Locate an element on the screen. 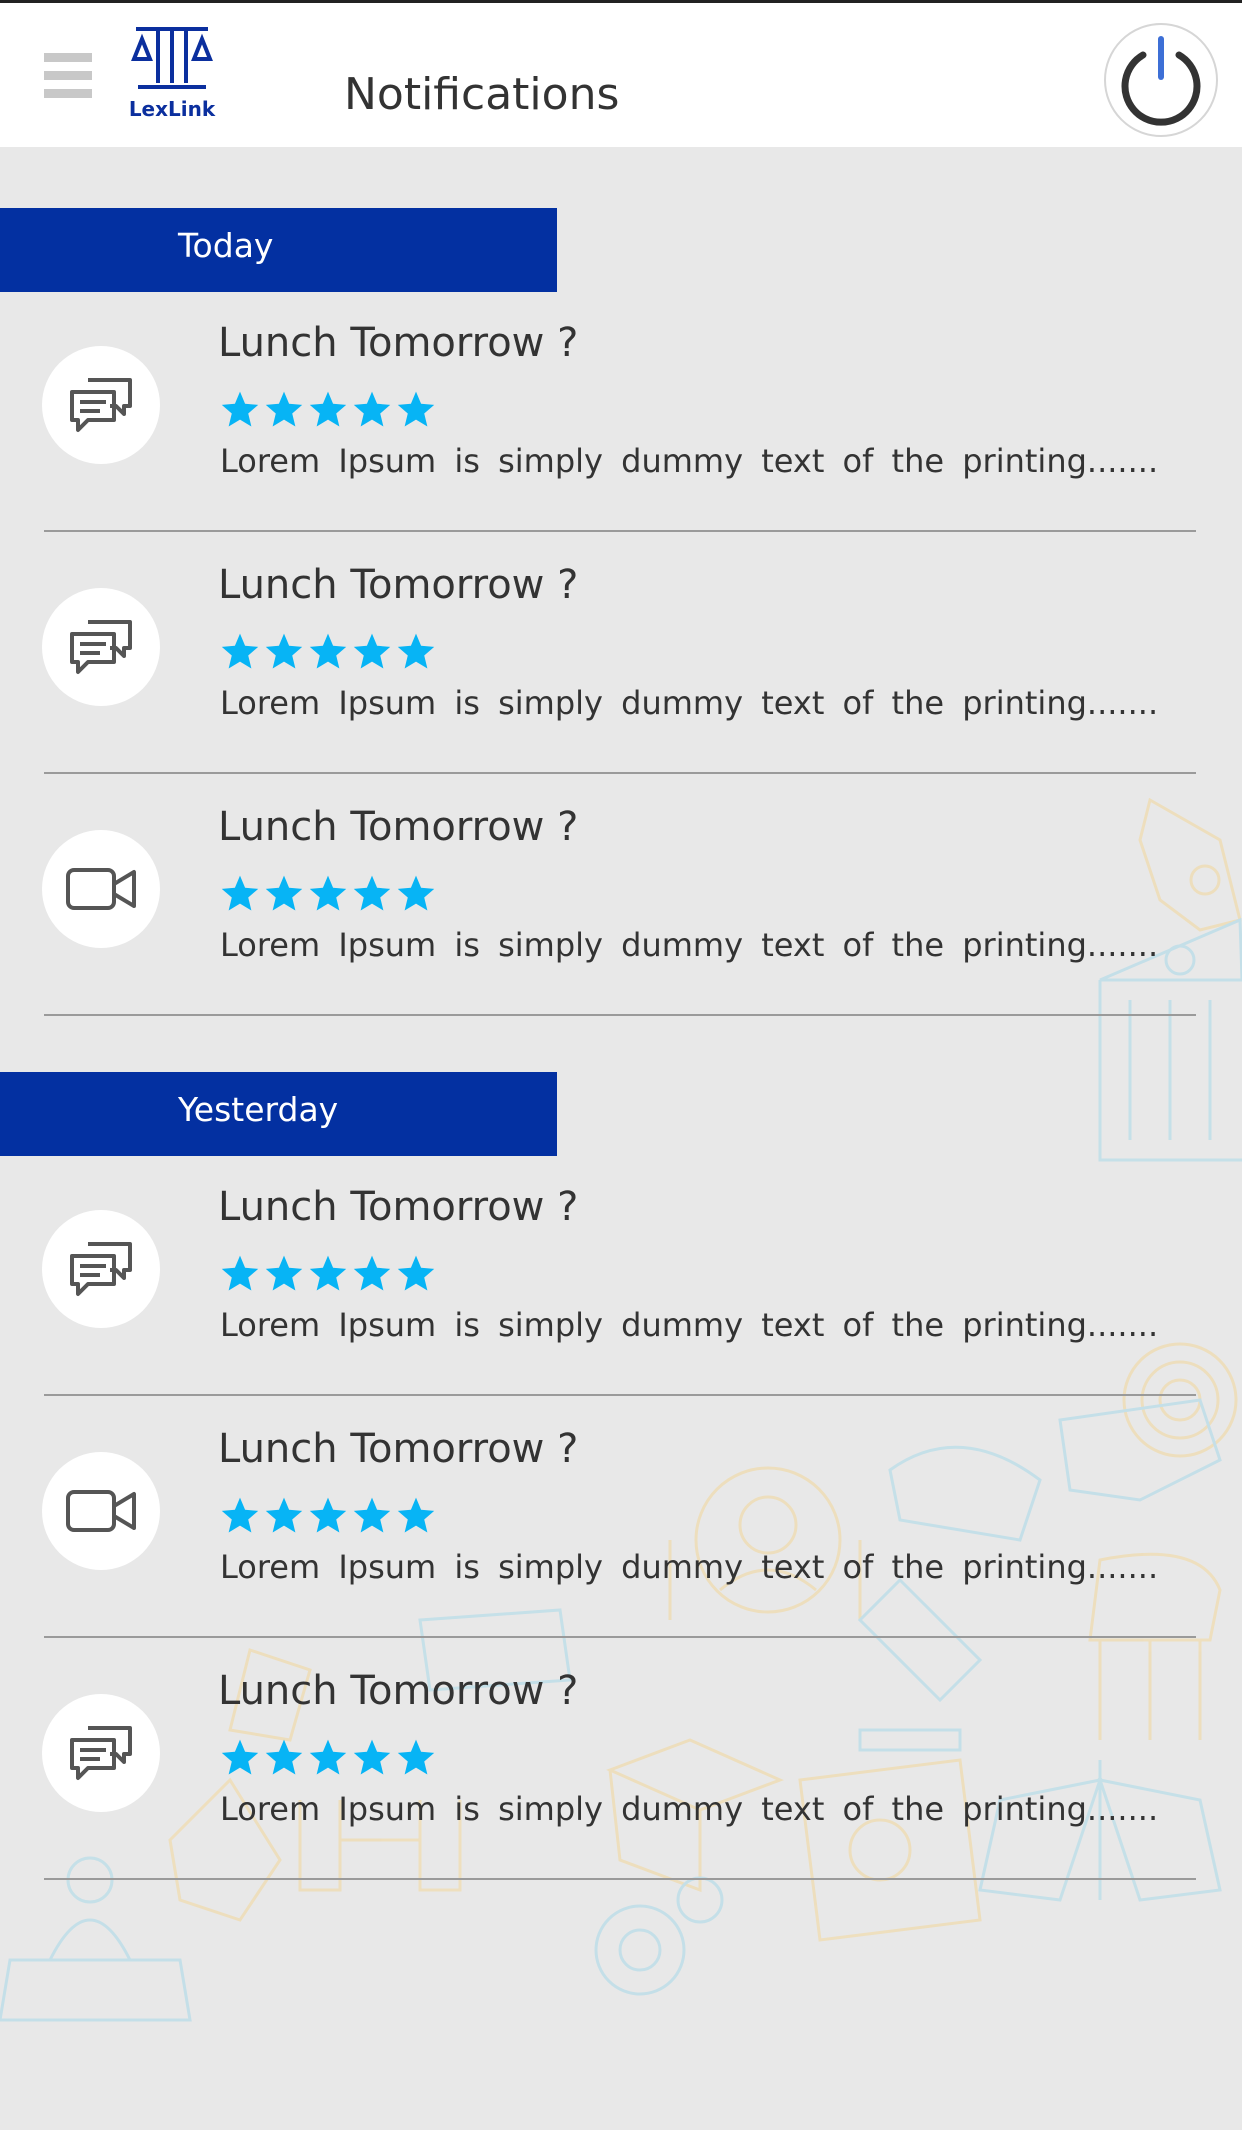  power-button is located at coordinates (1161, 80).